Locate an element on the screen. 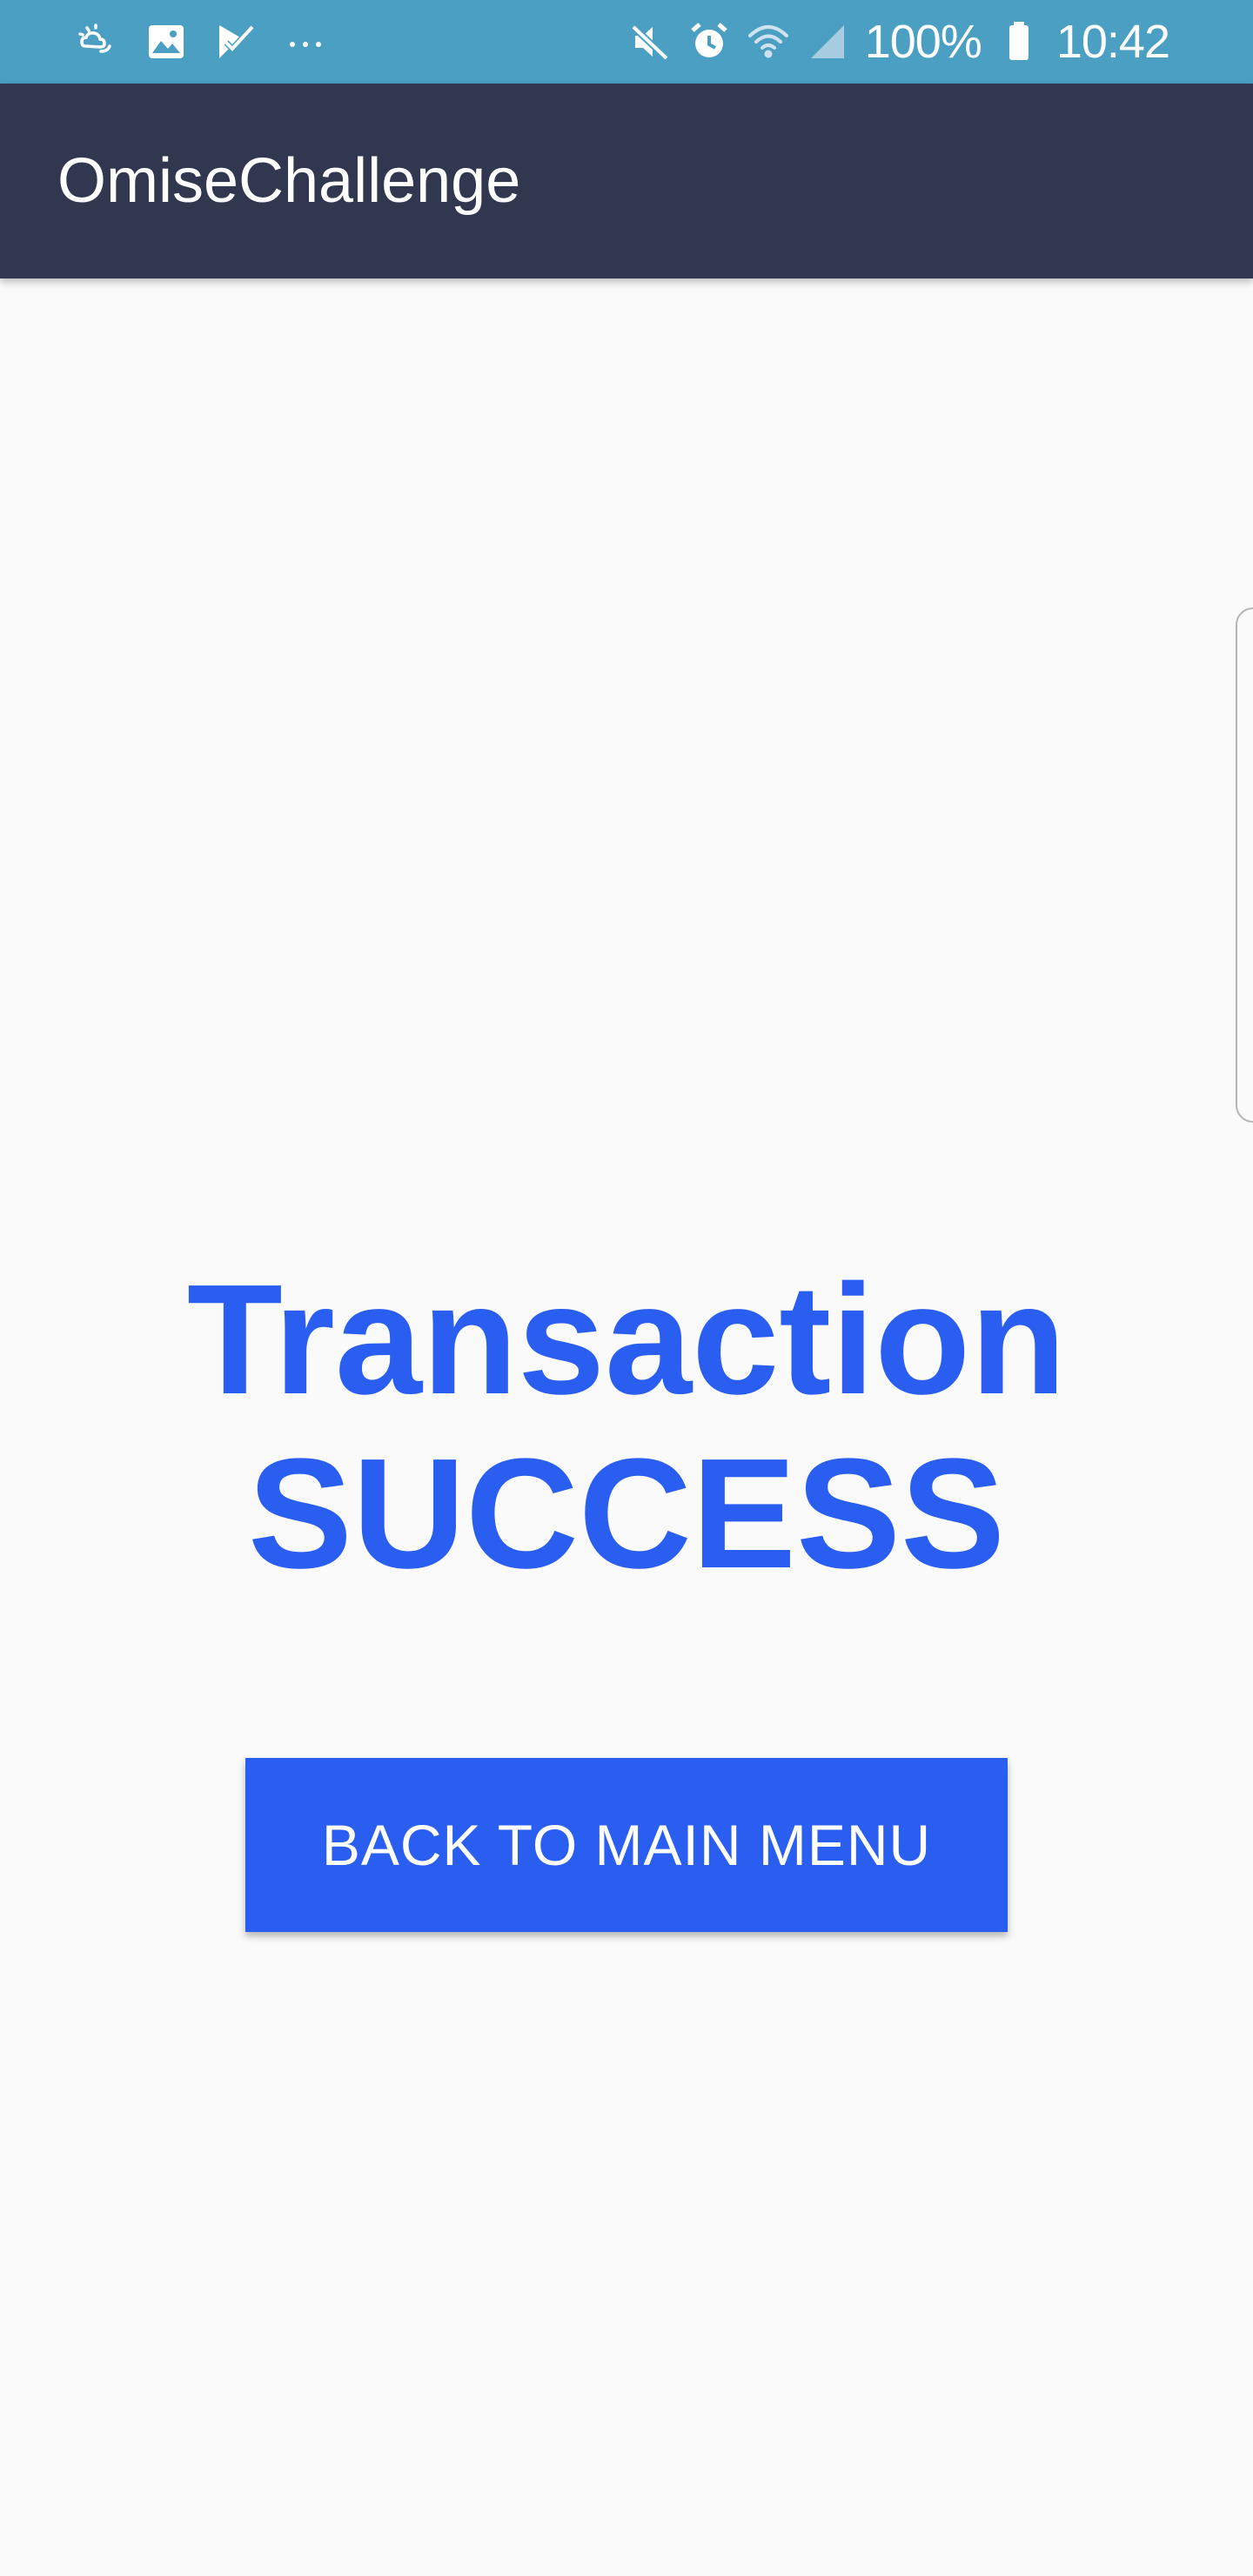  cloud-sun-icon is located at coordinates (96, 42).